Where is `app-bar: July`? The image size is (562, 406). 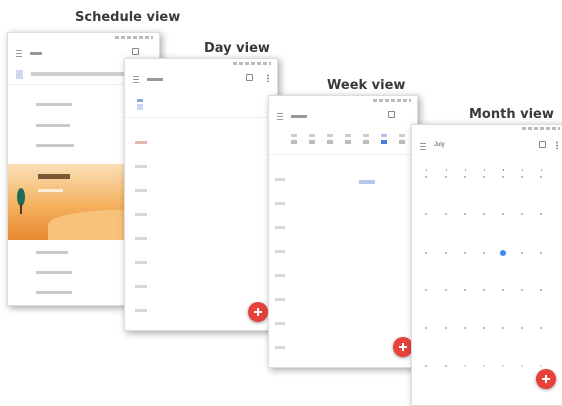
app-bar: July is located at coordinates (487, 146).